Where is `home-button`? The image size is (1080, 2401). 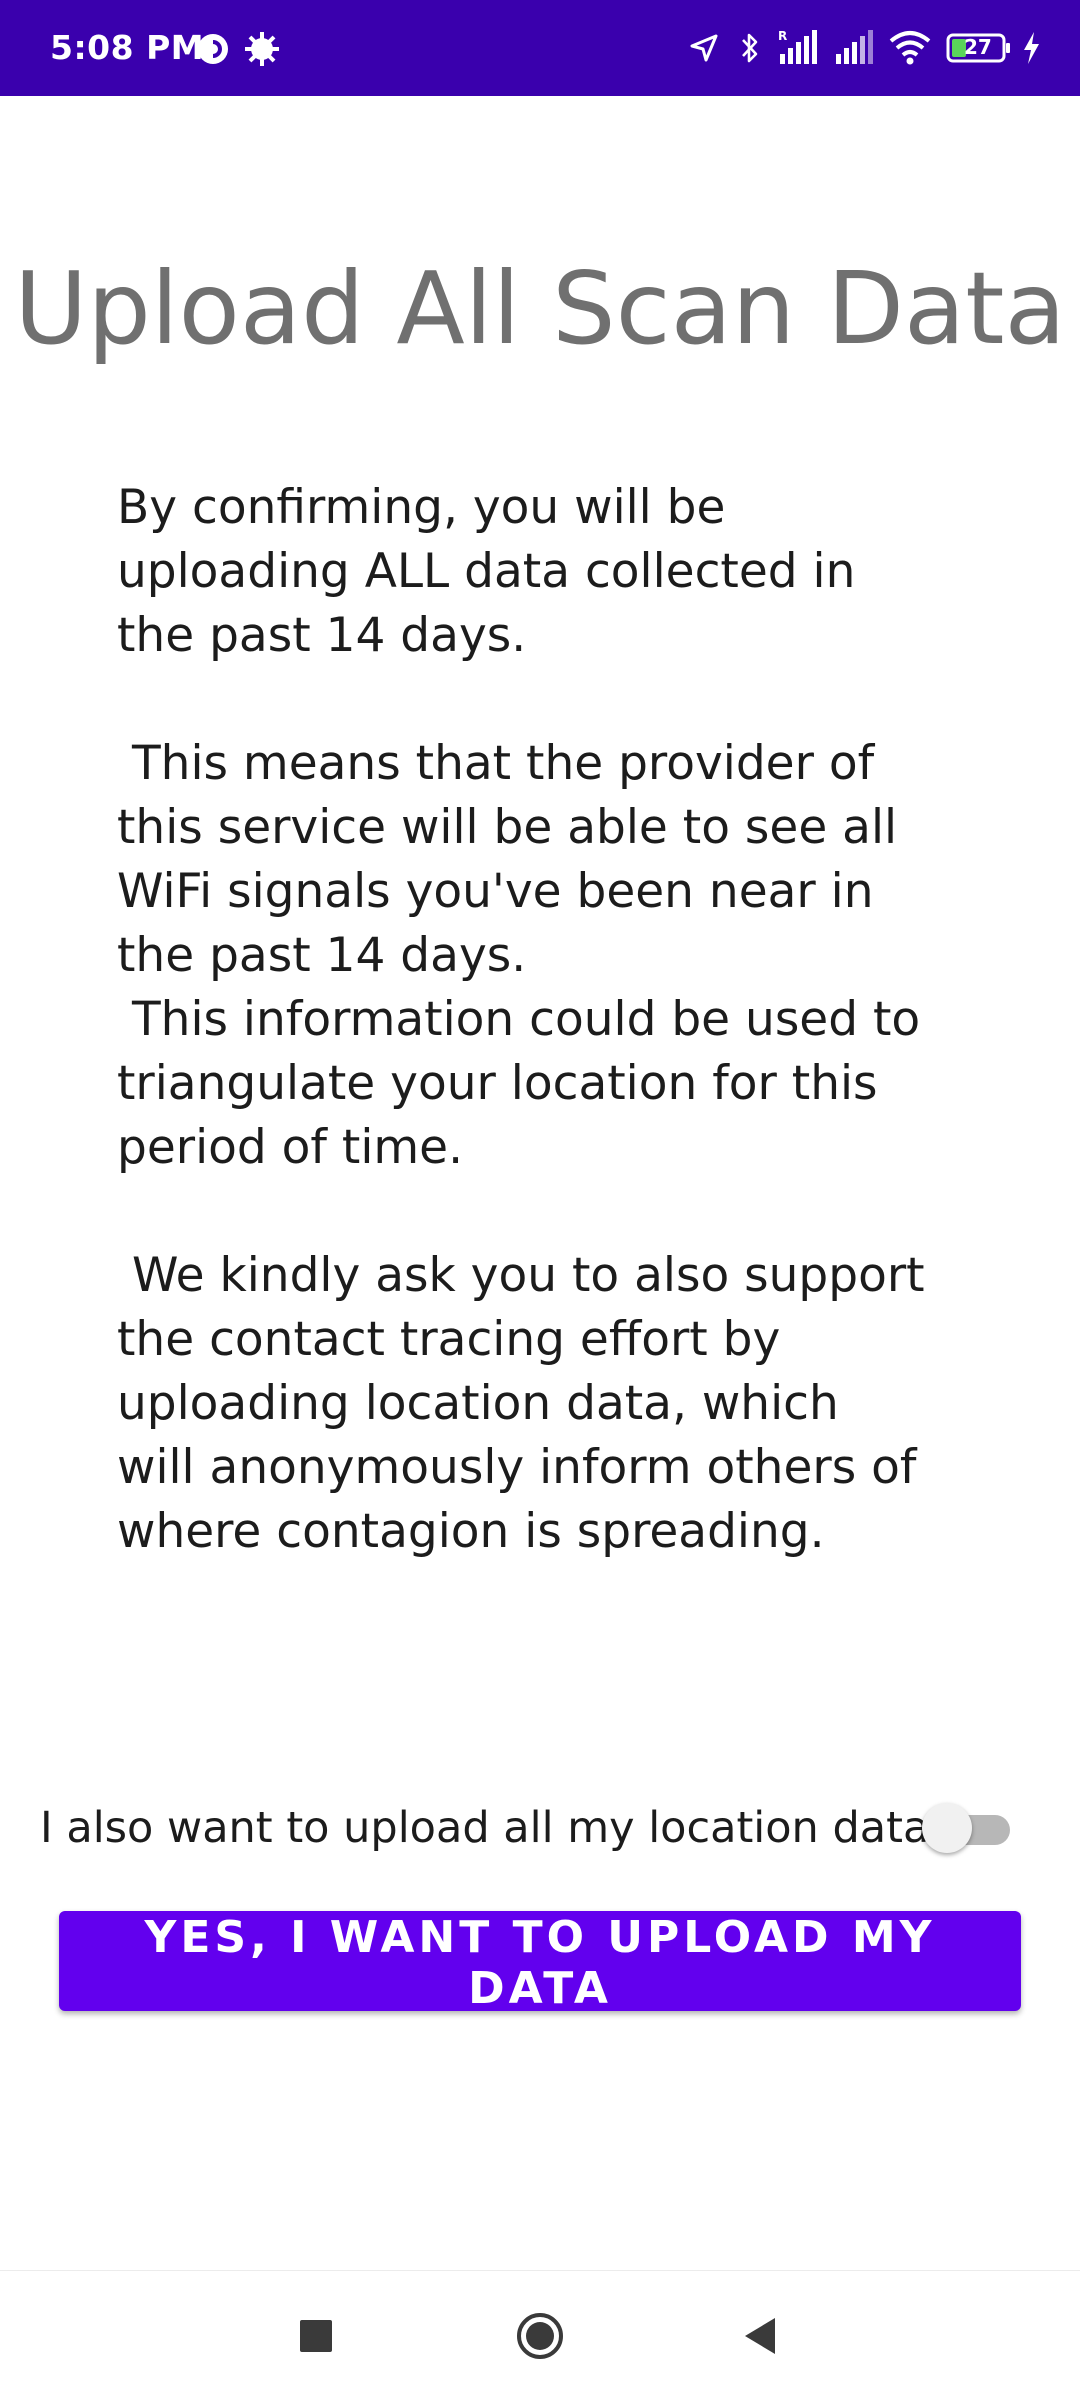 home-button is located at coordinates (540, 2336).